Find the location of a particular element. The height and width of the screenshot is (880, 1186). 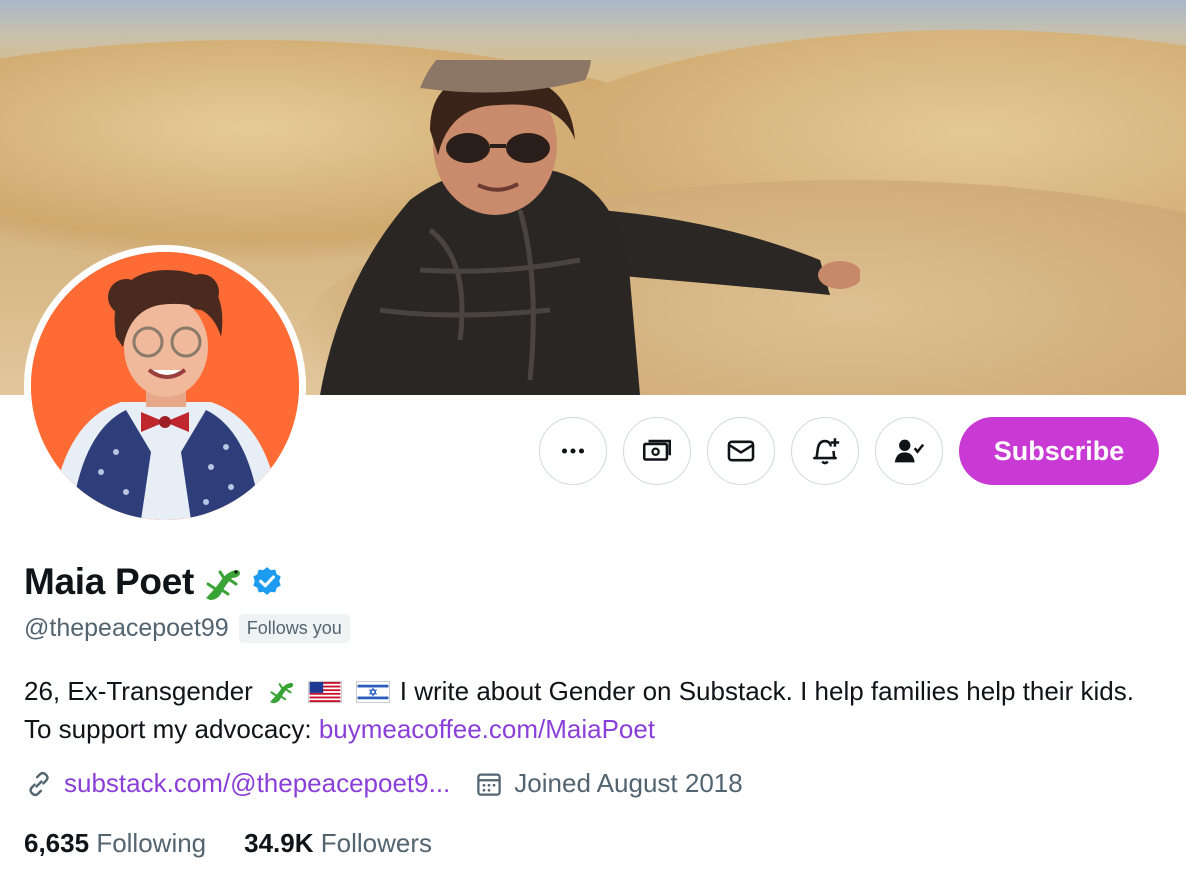

profile-name: Maia Poet is located at coordinates (109, 581).